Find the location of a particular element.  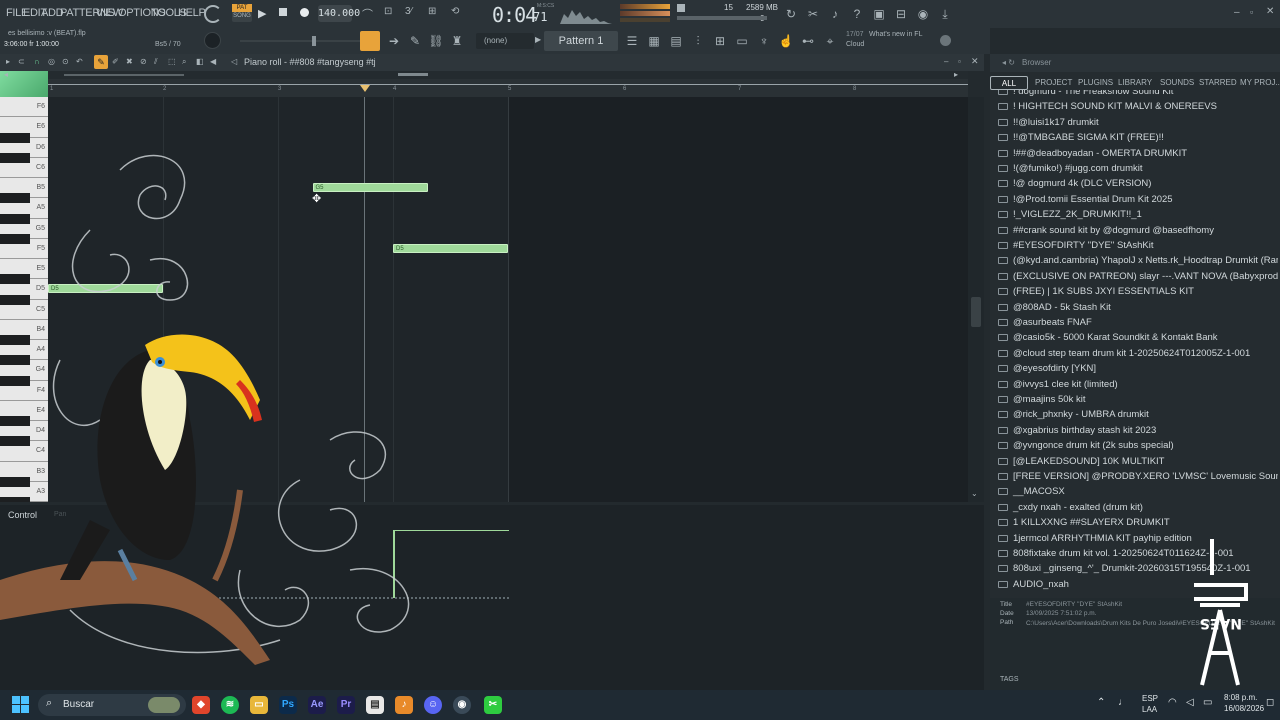

browser-folder-item: !@Prod.tomii Essential Drum Kit 2025 is located at coordinates (1138, 201).